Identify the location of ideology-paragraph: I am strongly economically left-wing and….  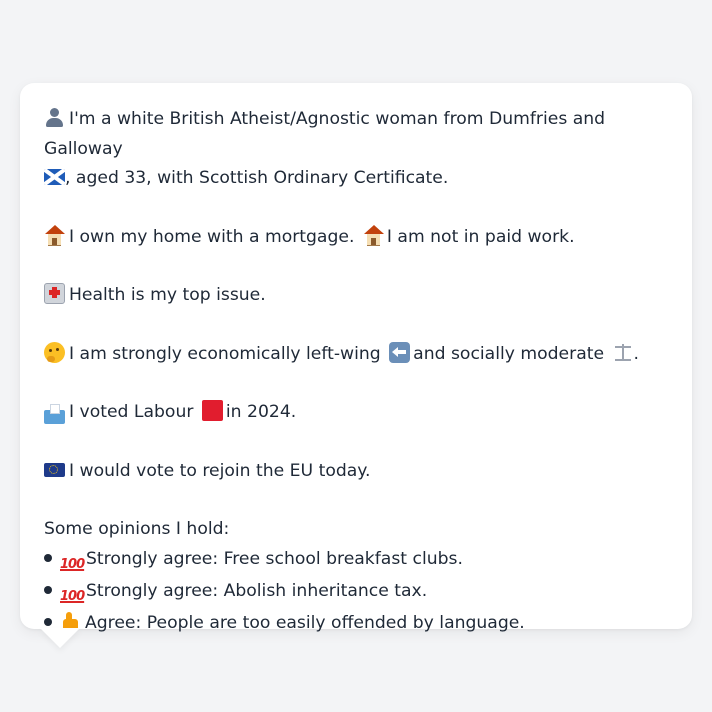
(356, 355).